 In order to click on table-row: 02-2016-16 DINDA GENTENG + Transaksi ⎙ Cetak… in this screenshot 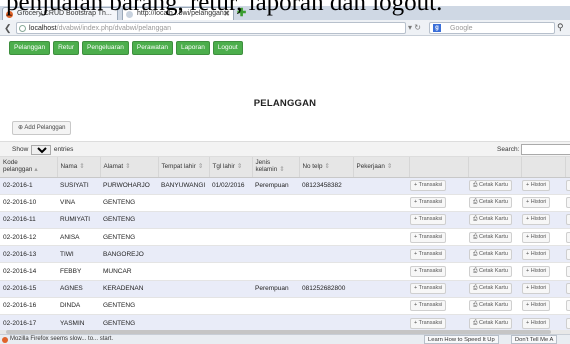, I will do `click(285, 306)`.